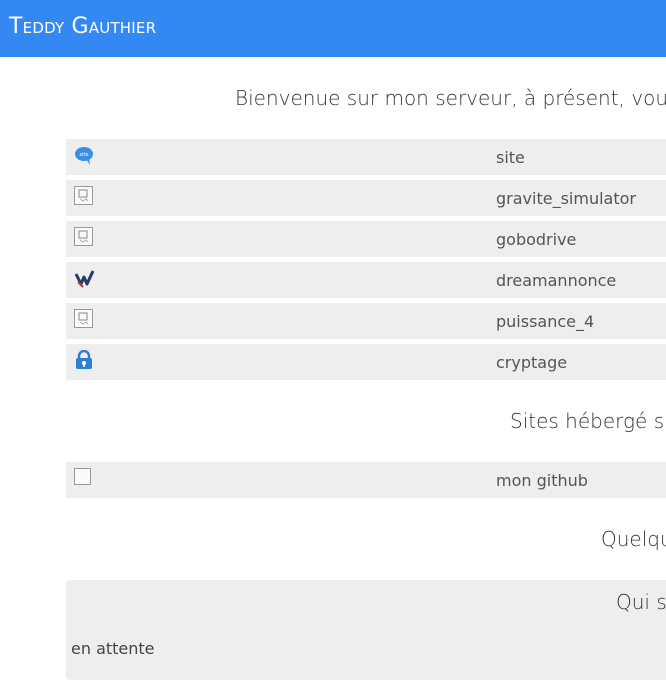 This screenshot has height=680, width=666. I want to click on project-label: puissance_4, so click(545, 321).